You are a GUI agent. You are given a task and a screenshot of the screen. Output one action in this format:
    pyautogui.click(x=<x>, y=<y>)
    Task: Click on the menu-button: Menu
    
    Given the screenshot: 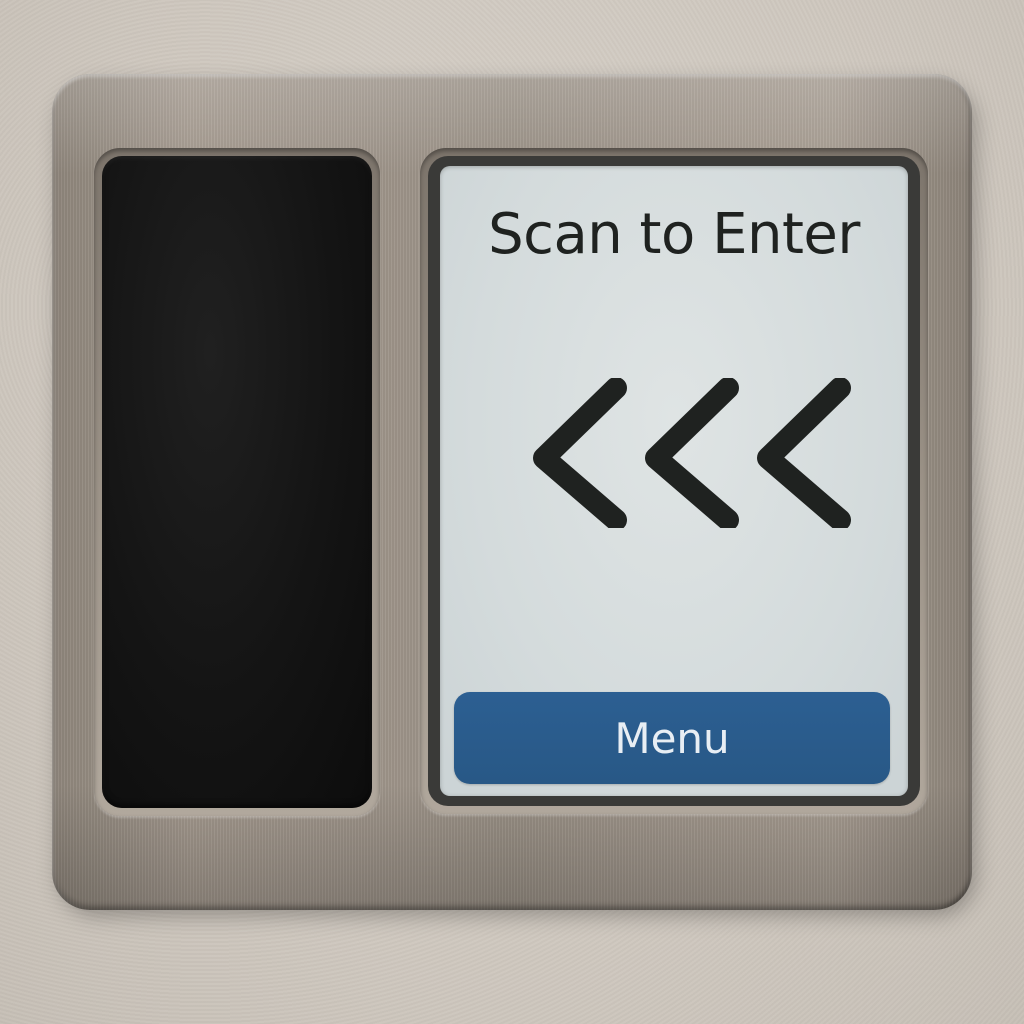 What is the action you would take?
    pyautogui.click(x=672, y=738)
    